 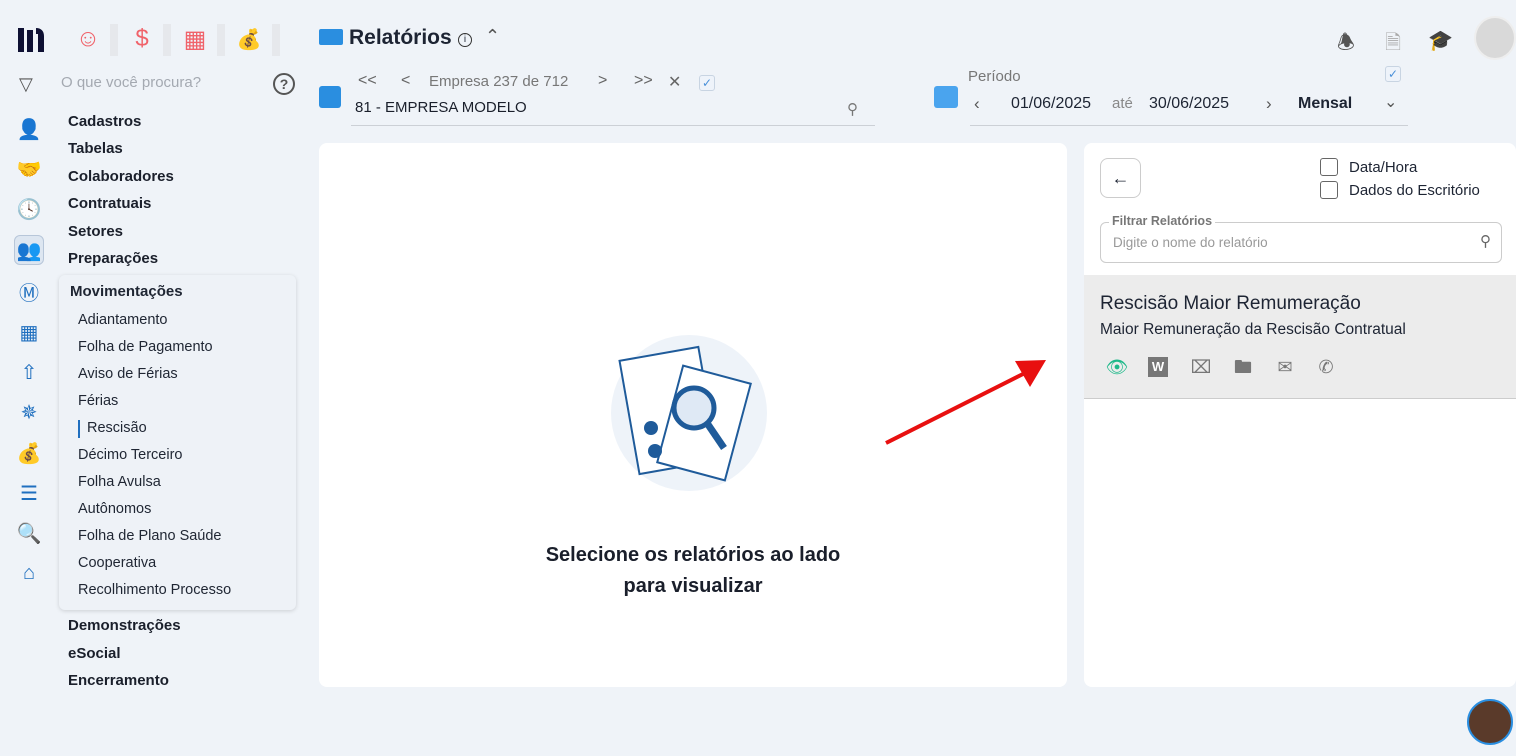 What do you see at coordinates (128, 374) in the screenshot?
I see `sub-aviso-ferias: Aviso de Férias` at bounding box center [128, 374].